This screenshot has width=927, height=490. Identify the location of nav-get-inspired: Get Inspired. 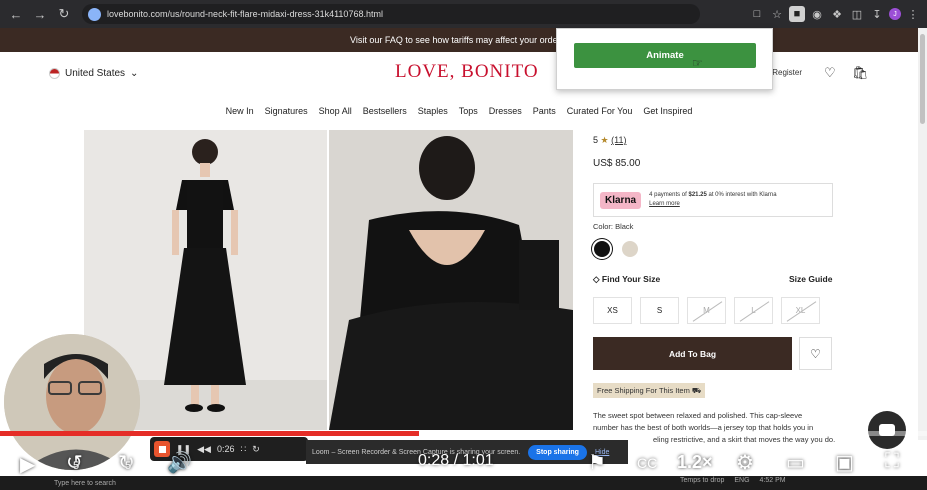
(667, 111).